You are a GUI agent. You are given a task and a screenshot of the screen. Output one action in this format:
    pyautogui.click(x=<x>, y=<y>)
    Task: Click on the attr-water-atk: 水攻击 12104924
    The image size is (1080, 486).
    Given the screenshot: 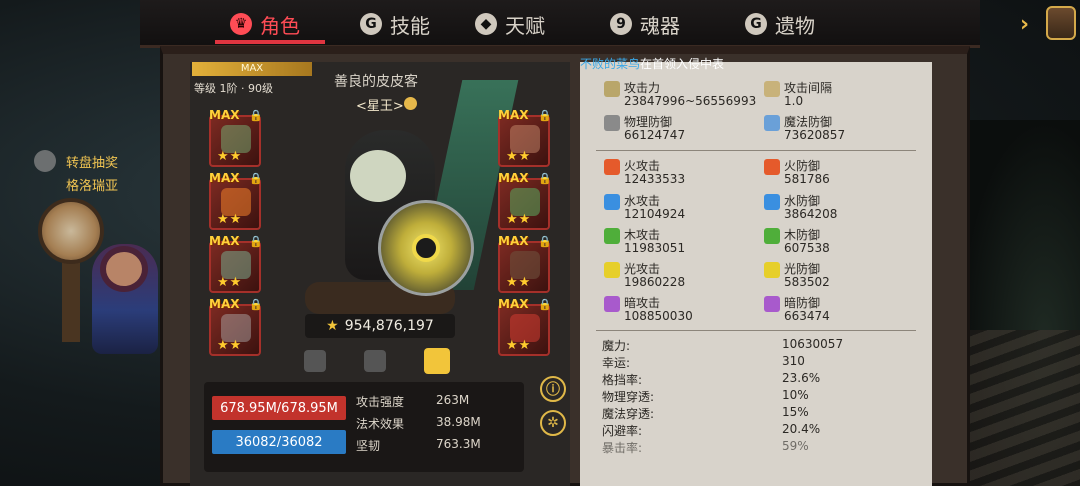 What is the action you would take?
    pyautogui.click(x=688, y=209)
    